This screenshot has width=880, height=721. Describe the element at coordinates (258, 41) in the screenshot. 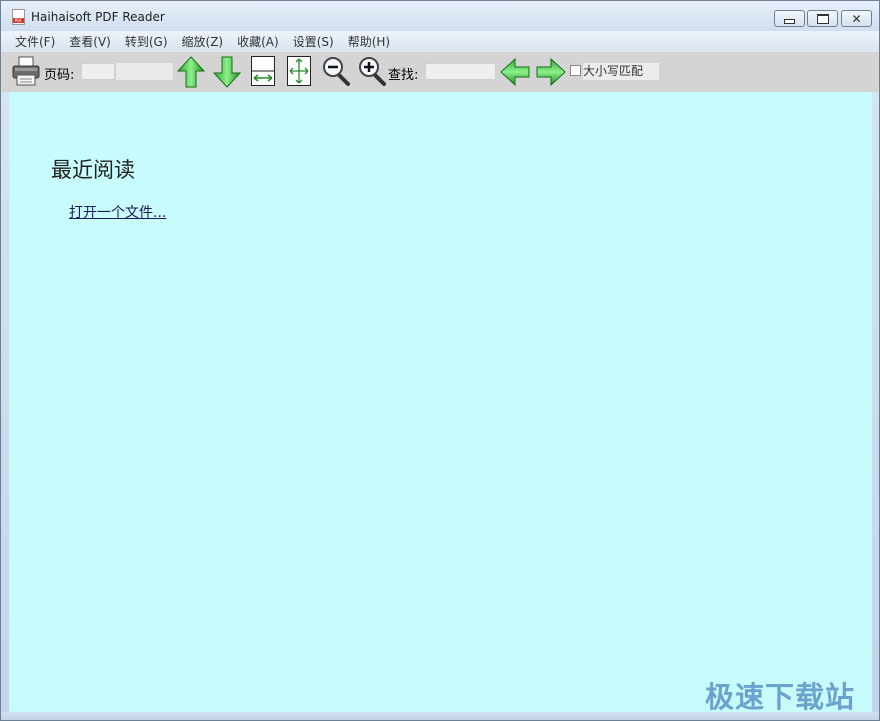

I see `menu-favorites: 收藏(A)` at that location.